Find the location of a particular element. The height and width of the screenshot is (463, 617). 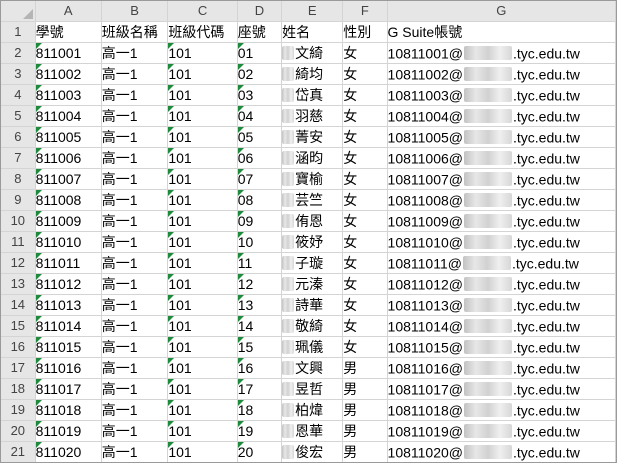

column-header-b: B is located at coordinates (135, 11).